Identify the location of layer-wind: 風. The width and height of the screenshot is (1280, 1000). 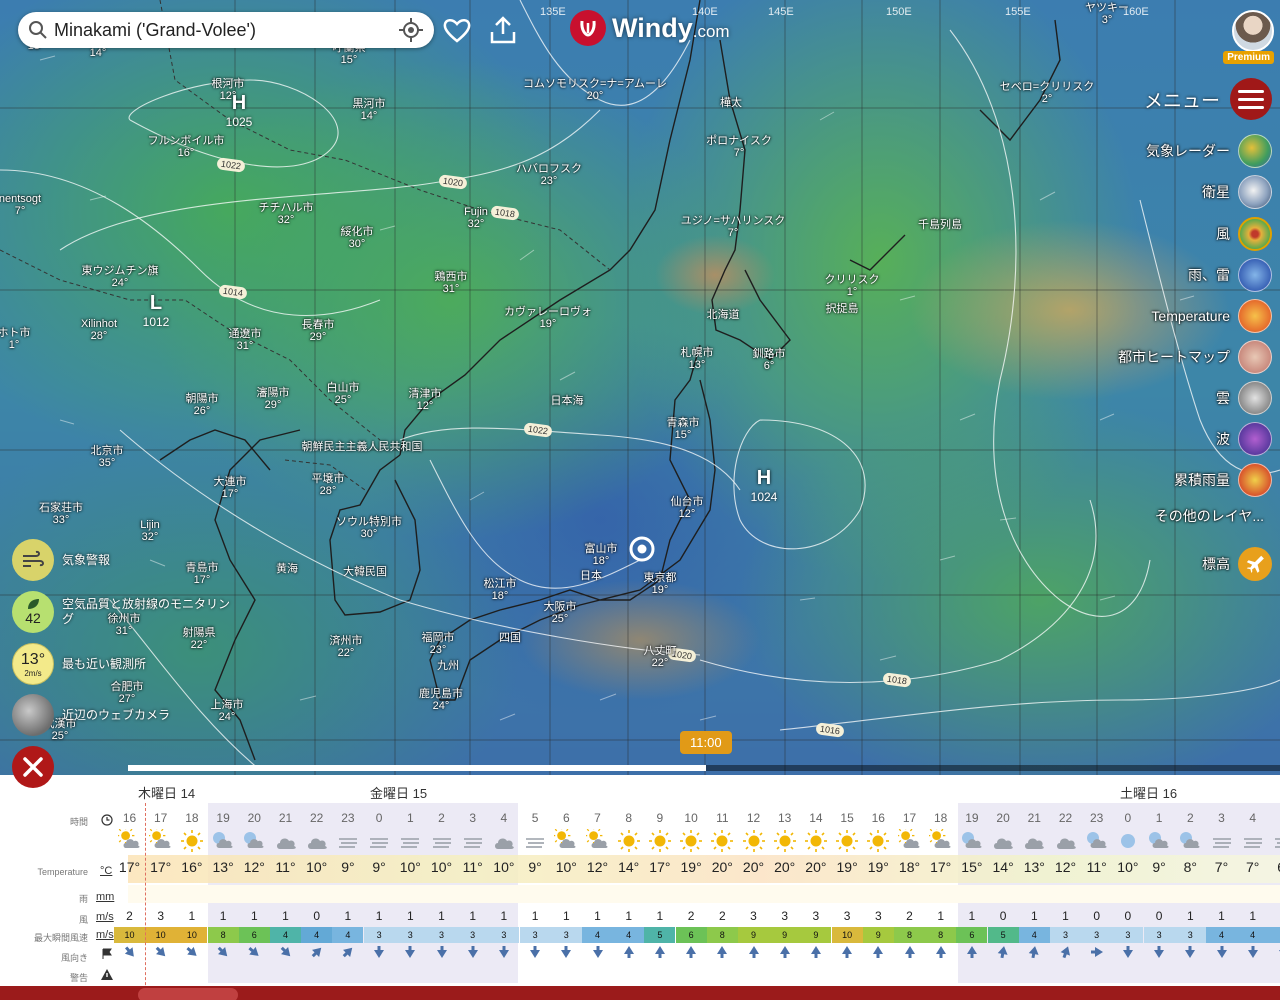
(1244, 234).